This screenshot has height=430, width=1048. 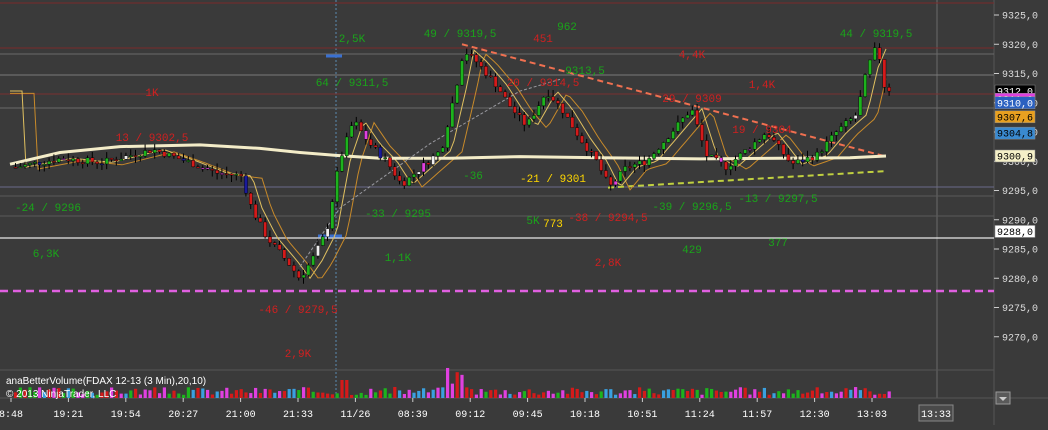 I want to click on annotation-label: -24 / 9296, so click(x=48, y=209).